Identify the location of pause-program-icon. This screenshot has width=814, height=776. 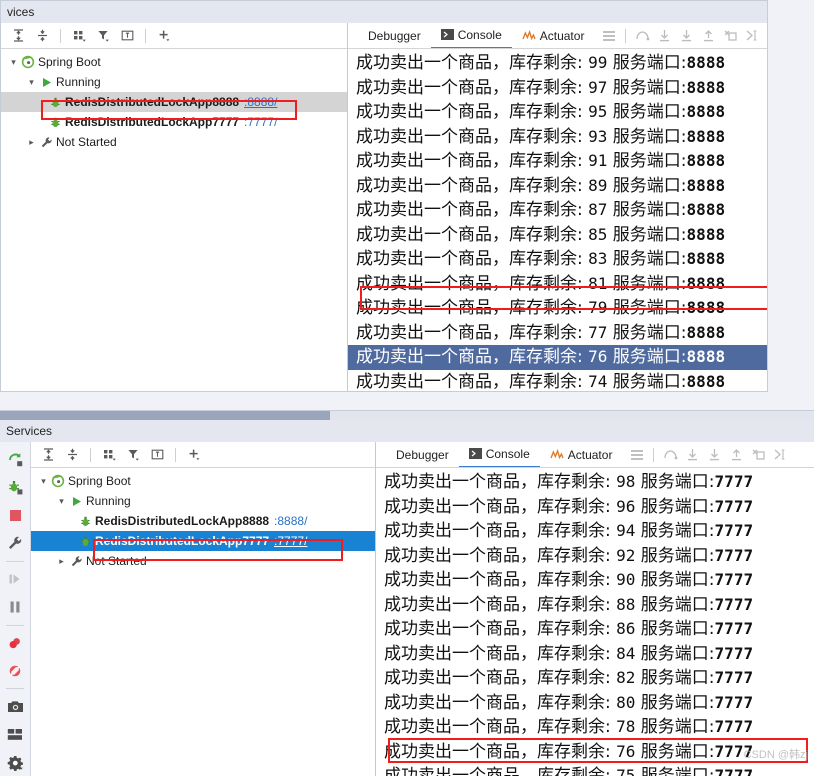
(15, 607).